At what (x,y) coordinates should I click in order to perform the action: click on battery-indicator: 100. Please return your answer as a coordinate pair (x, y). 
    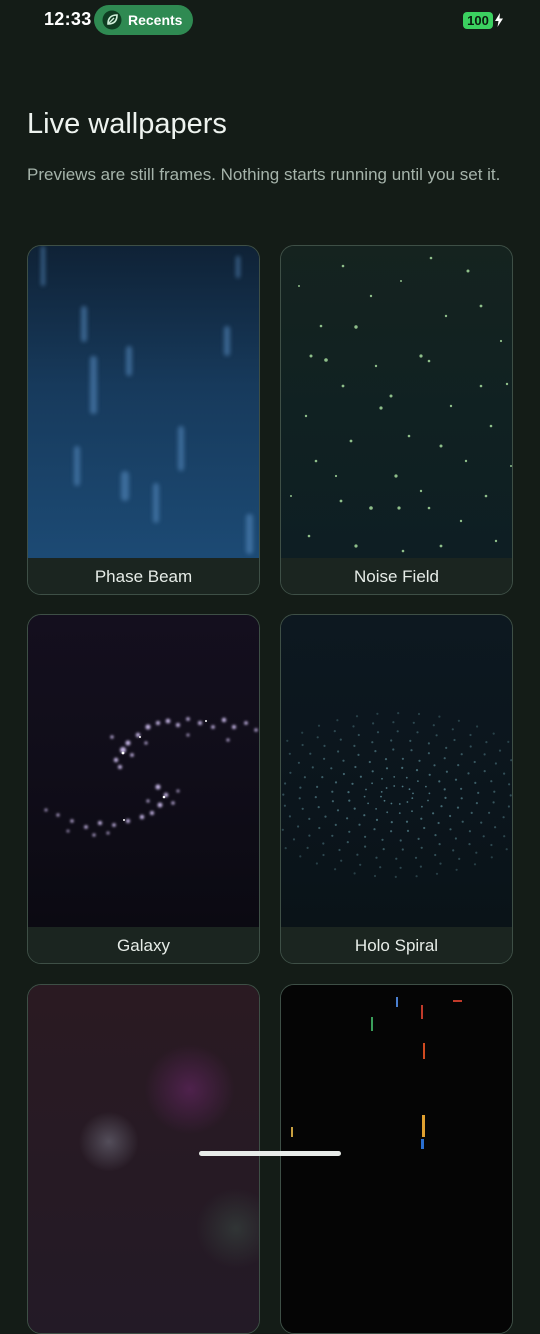
    Looking at the image, I should click on (483, 20).